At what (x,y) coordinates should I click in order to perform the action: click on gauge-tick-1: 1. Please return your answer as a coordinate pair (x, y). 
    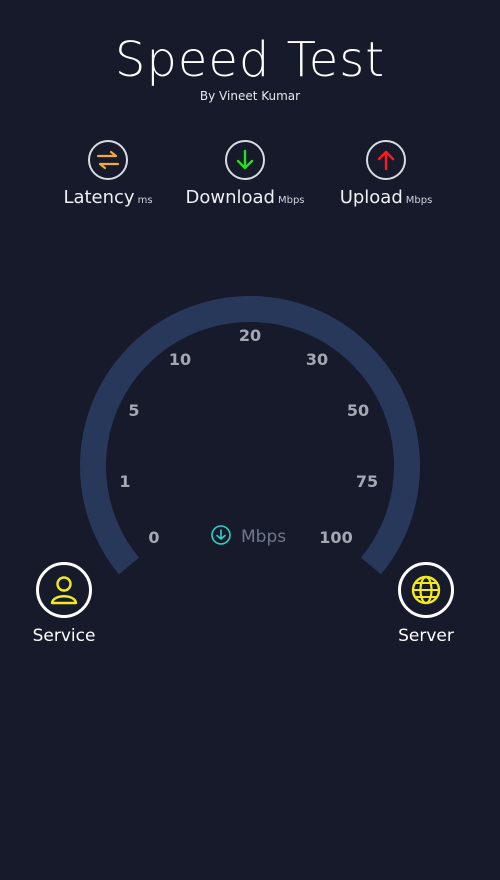
    Looking at the image, I should click on (124, 481).